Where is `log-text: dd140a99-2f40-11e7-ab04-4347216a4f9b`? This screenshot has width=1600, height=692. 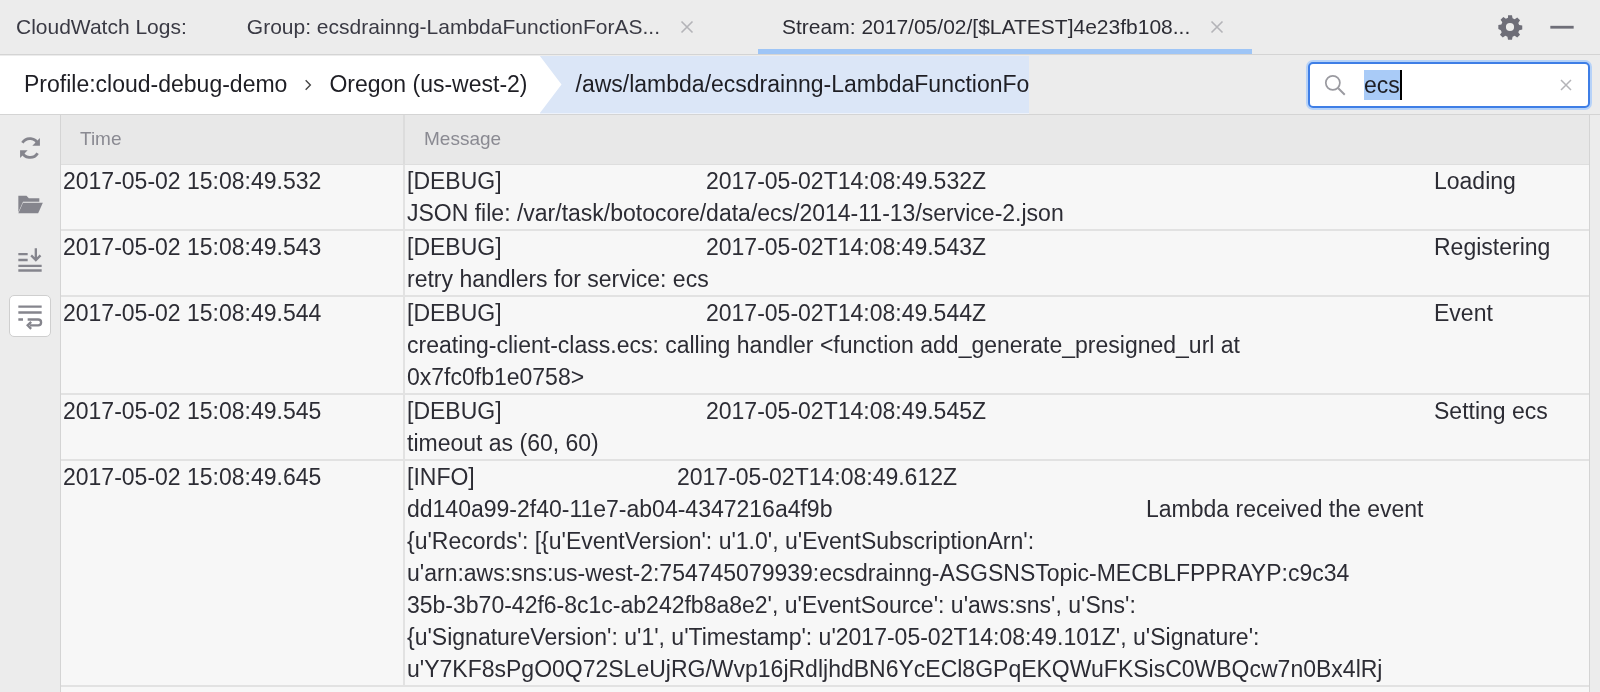 log-text: dd140a99-2f40-11e7-ab04-4347216a4f9b is located at coordinates (620, 509).